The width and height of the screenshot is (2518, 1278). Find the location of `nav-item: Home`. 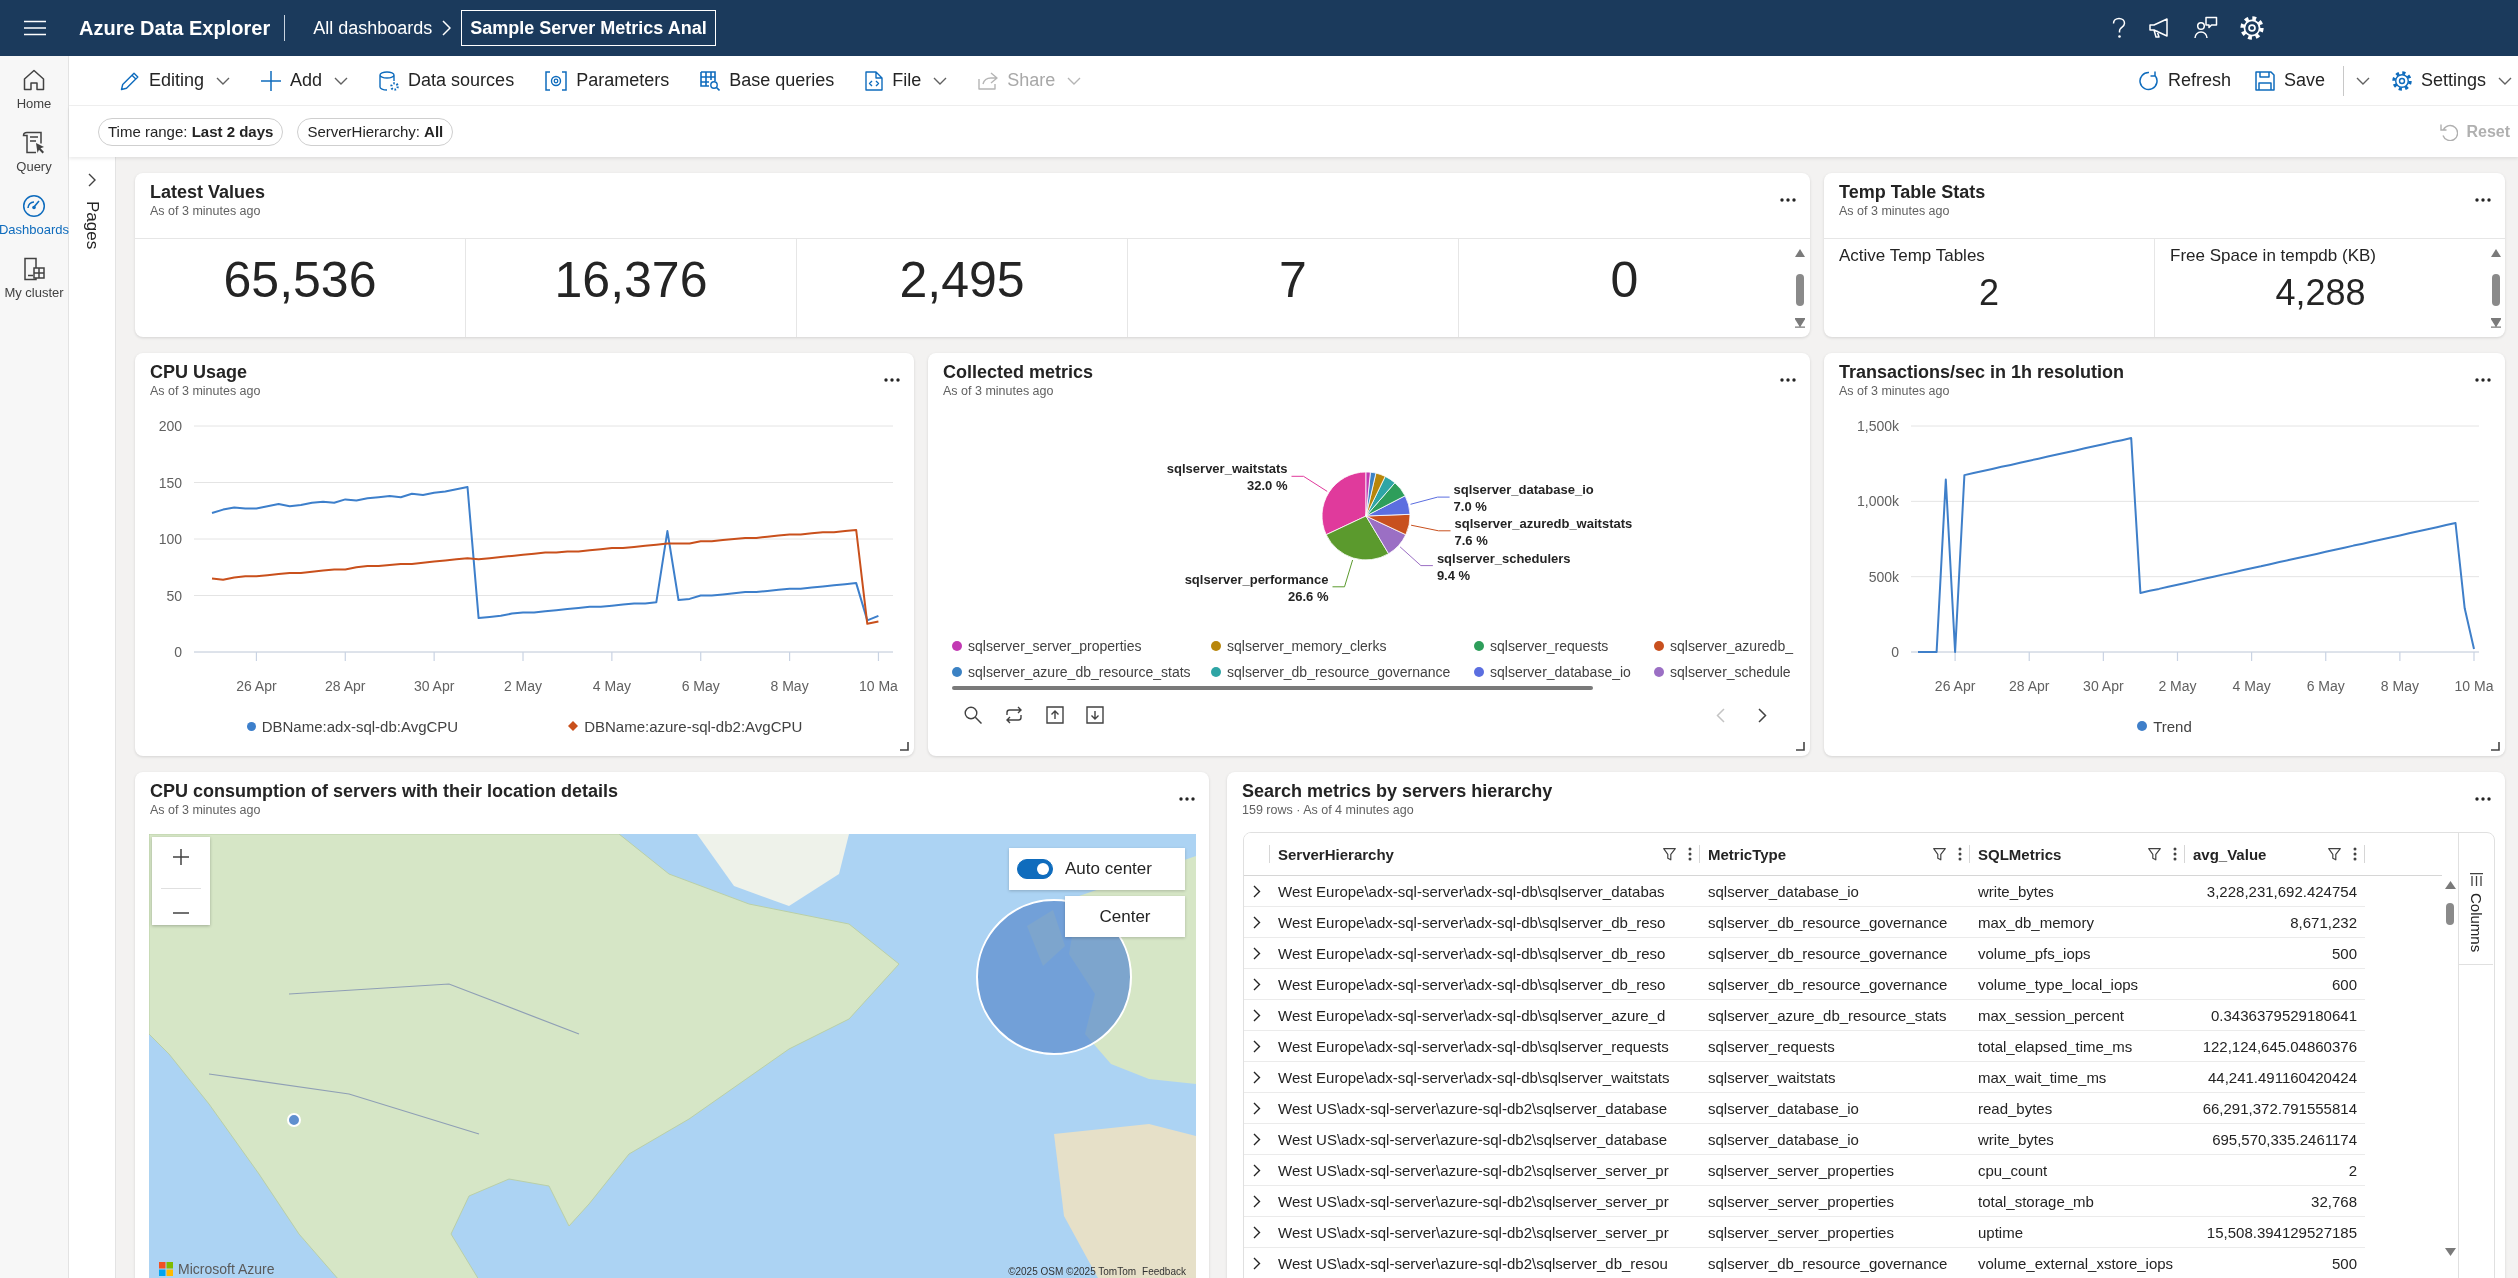

nav-item: Home is located at coordinates (34, 99).